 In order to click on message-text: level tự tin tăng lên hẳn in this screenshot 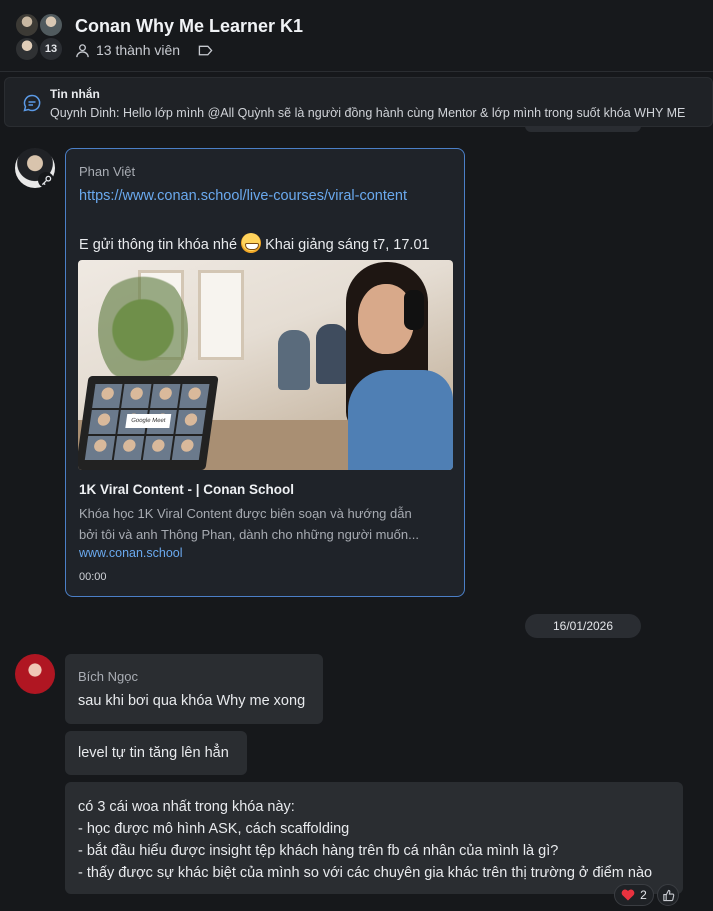, I will do `click(153, 753)`.